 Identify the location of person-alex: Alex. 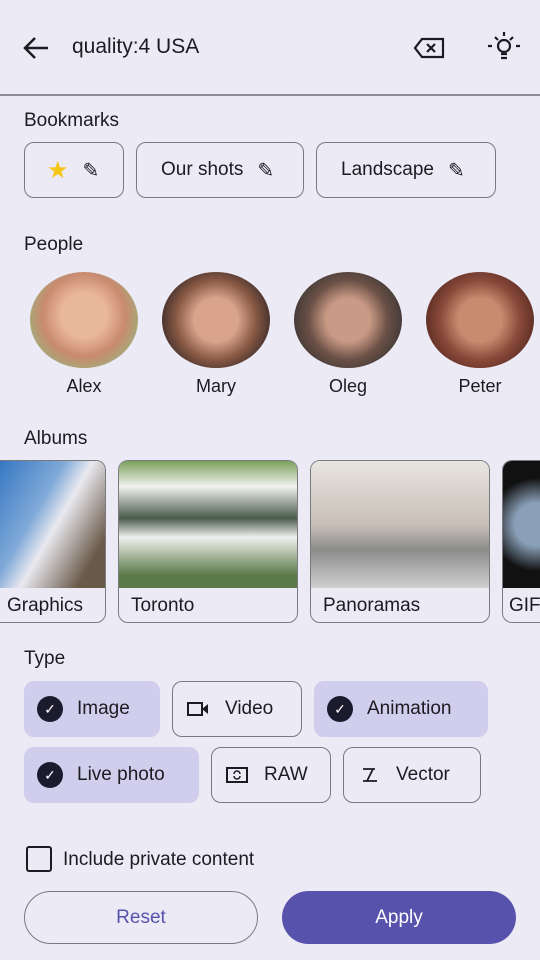
(84, 334).